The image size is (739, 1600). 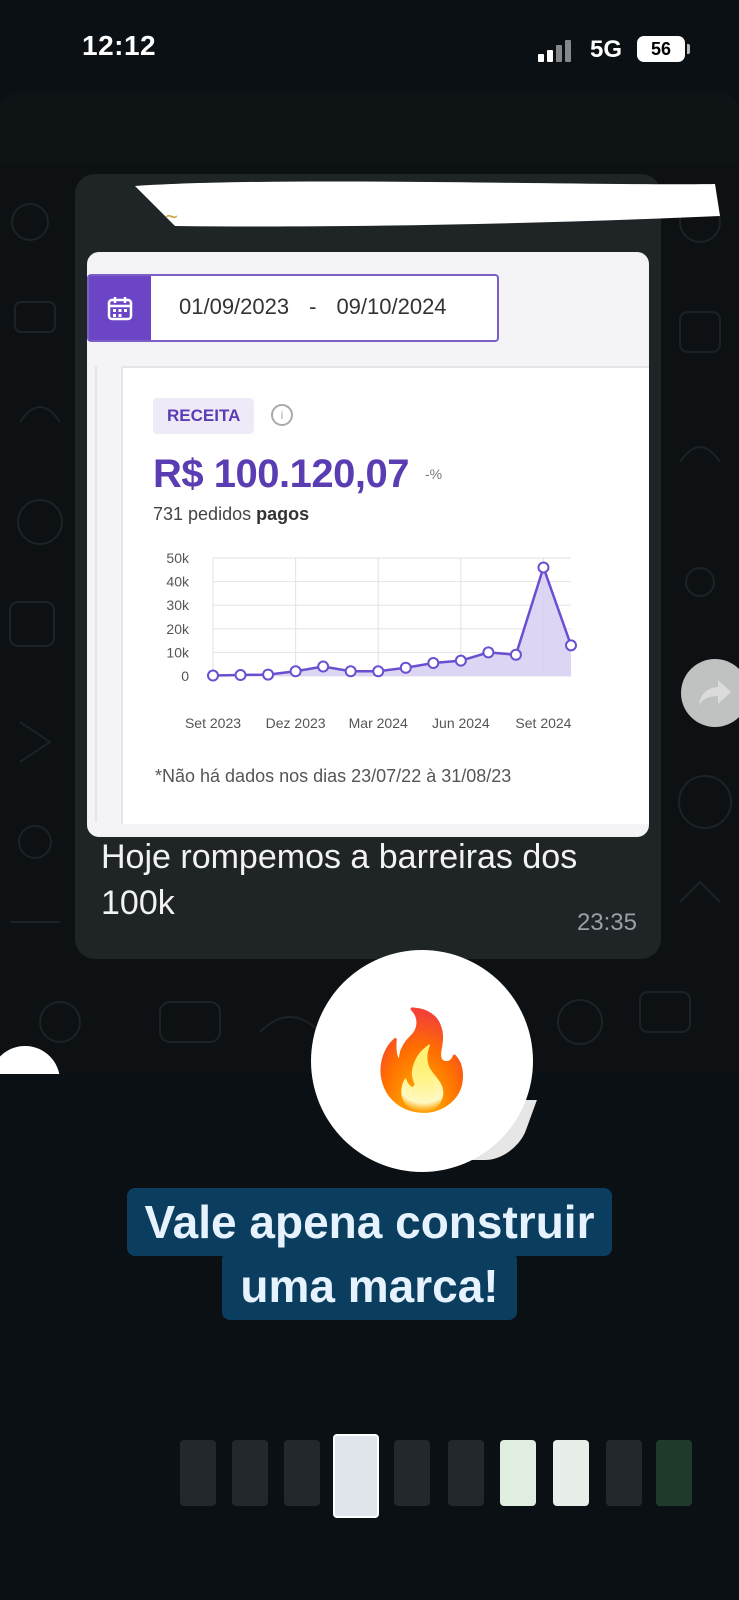 I want to click on fire-sticker: 🔥, so click(x=422, y=1061).